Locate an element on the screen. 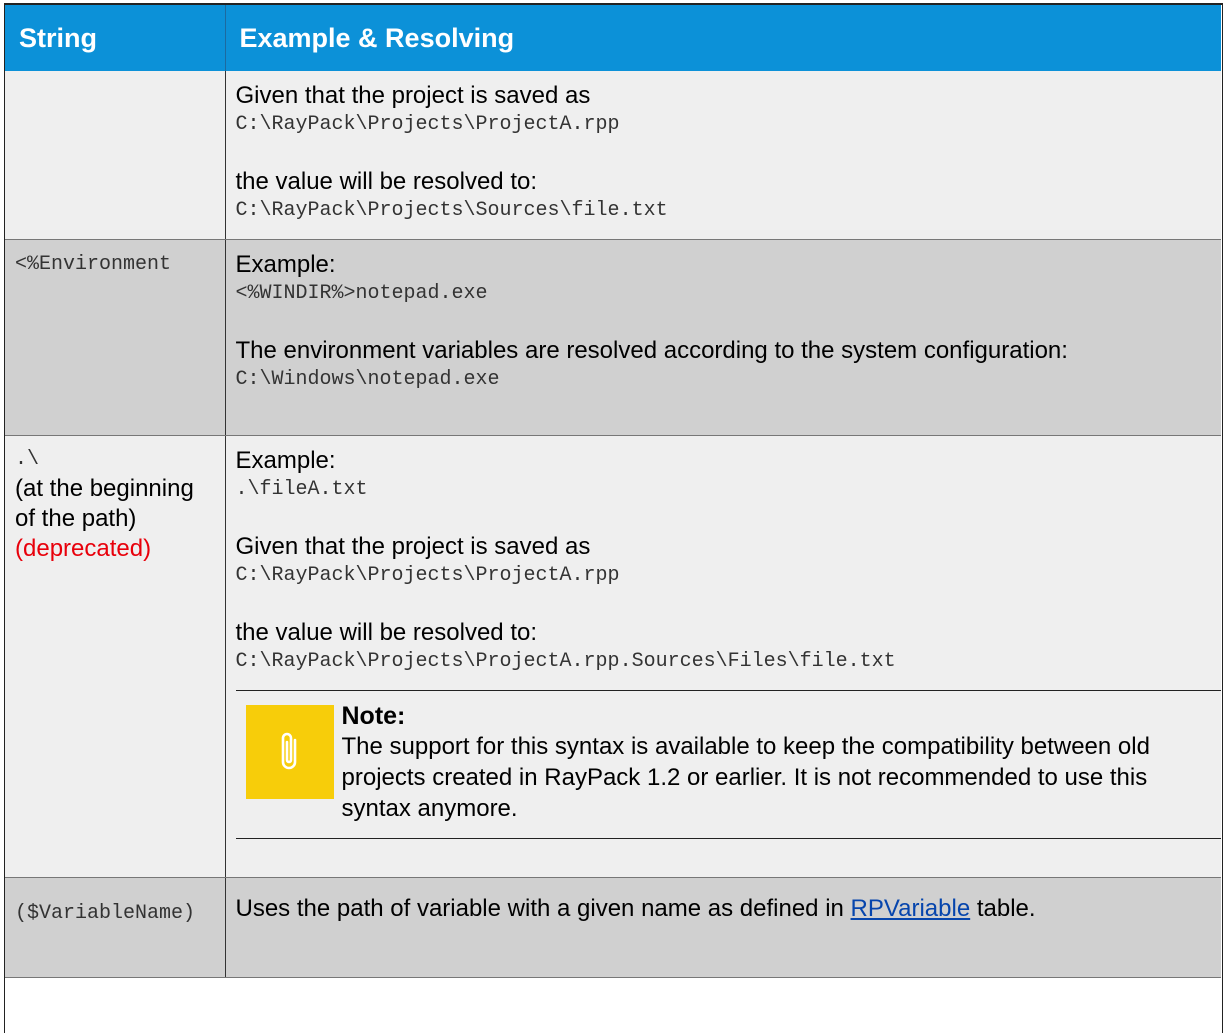 The image size is (1226, 1033). string-cell is located at coordinates (115, 155).